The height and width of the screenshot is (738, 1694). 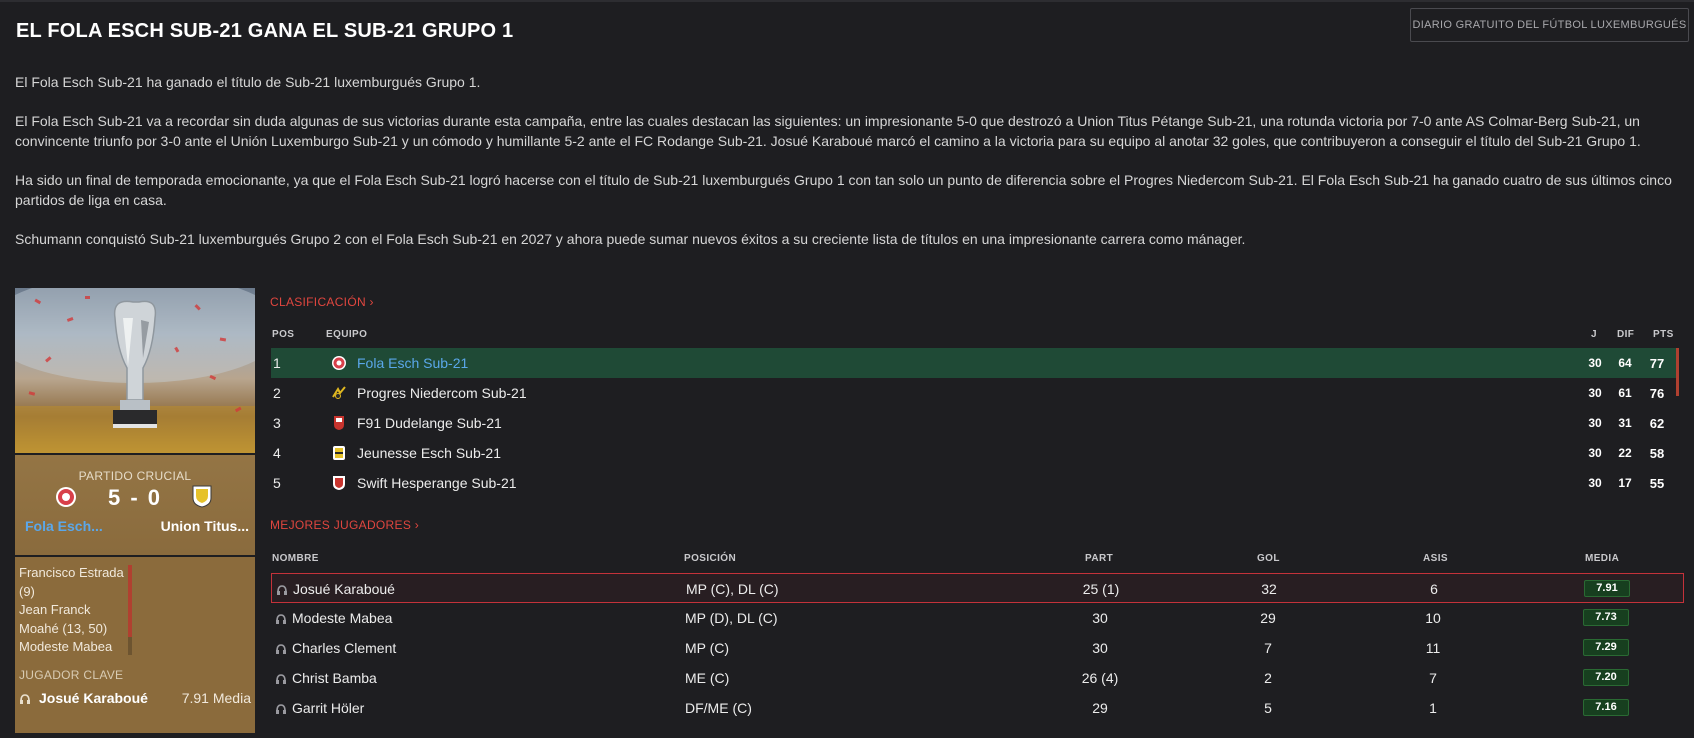 What do you see at coordinates (135, 497) in the screenshot?
I see `match-score: 5 - 0` at bounding box center [135, 497].